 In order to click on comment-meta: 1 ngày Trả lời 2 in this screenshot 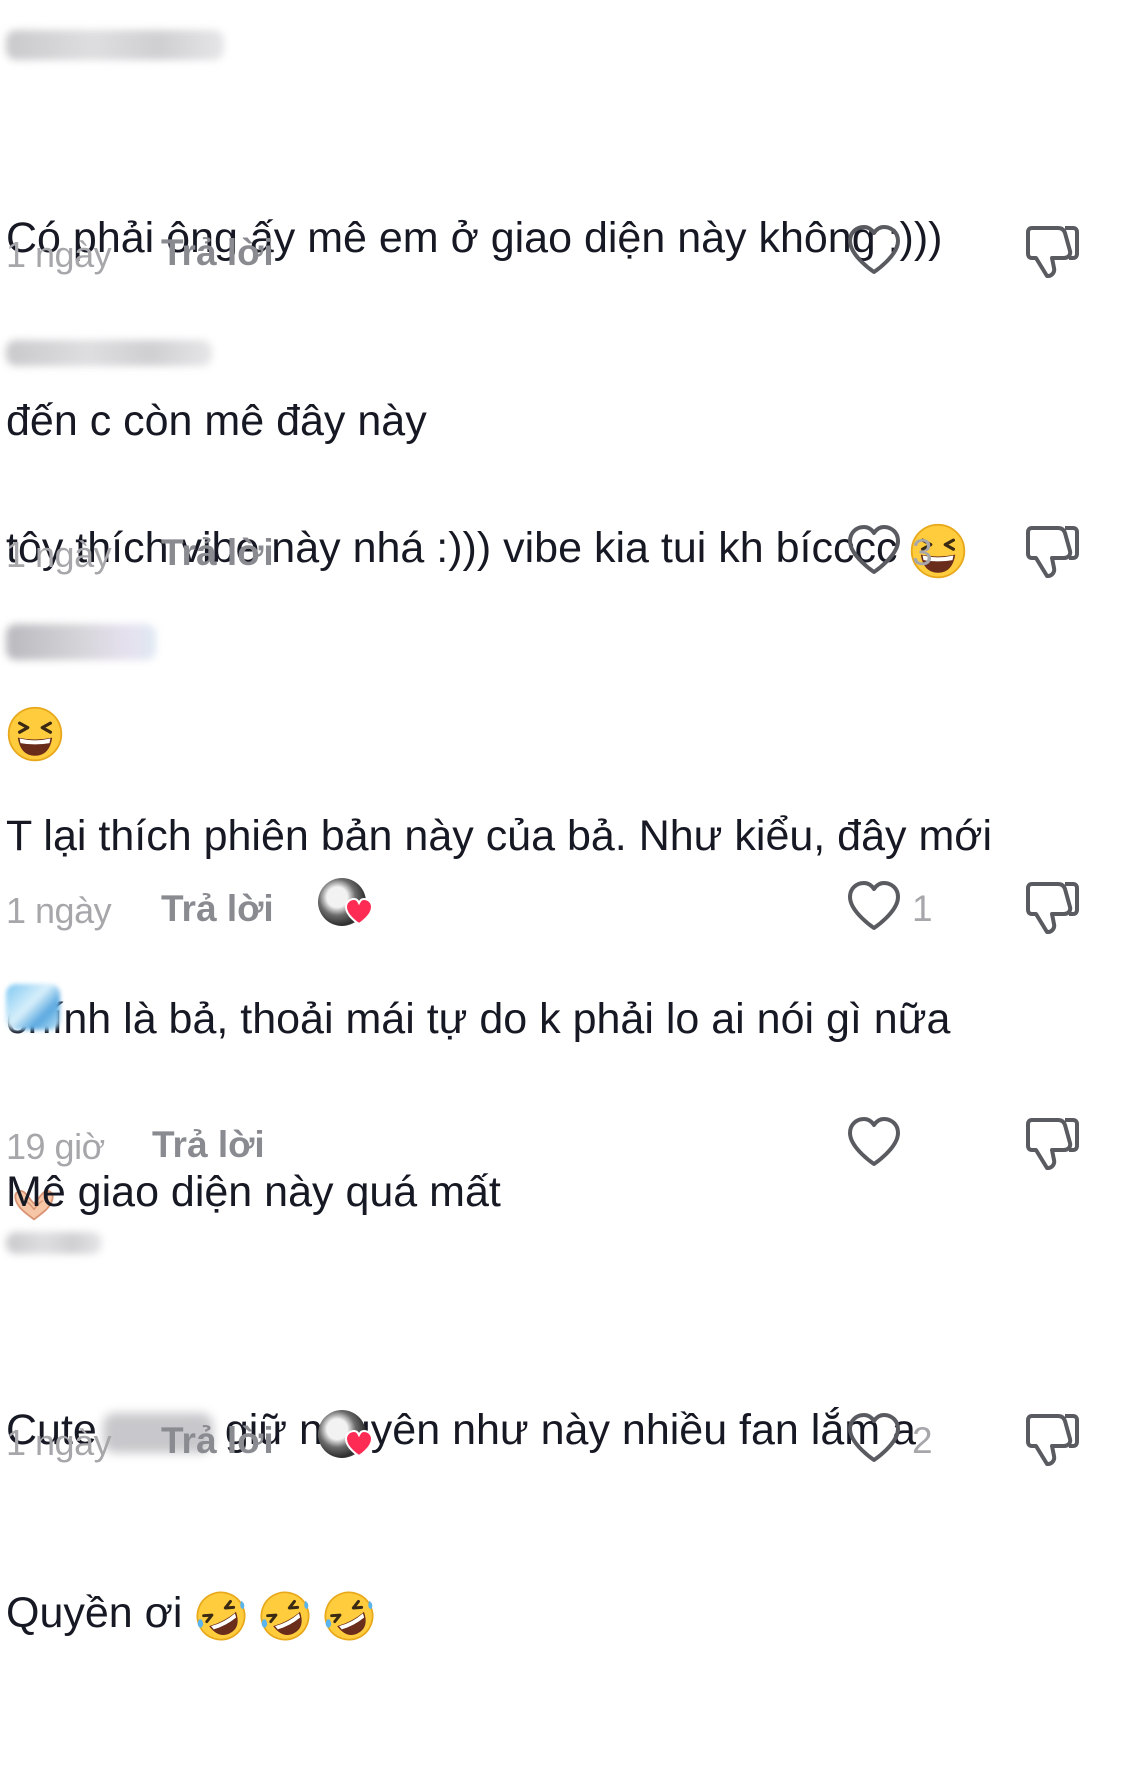, I will do `click(561, 1437)`.